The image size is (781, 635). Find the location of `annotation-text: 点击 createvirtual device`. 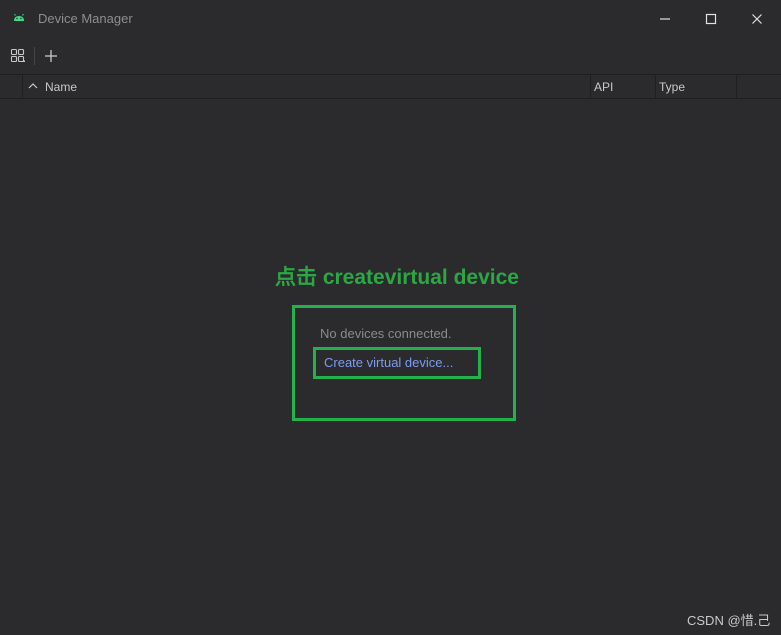

annotation-text: 点击 createvirtual device is located at coordinates (397, 277).